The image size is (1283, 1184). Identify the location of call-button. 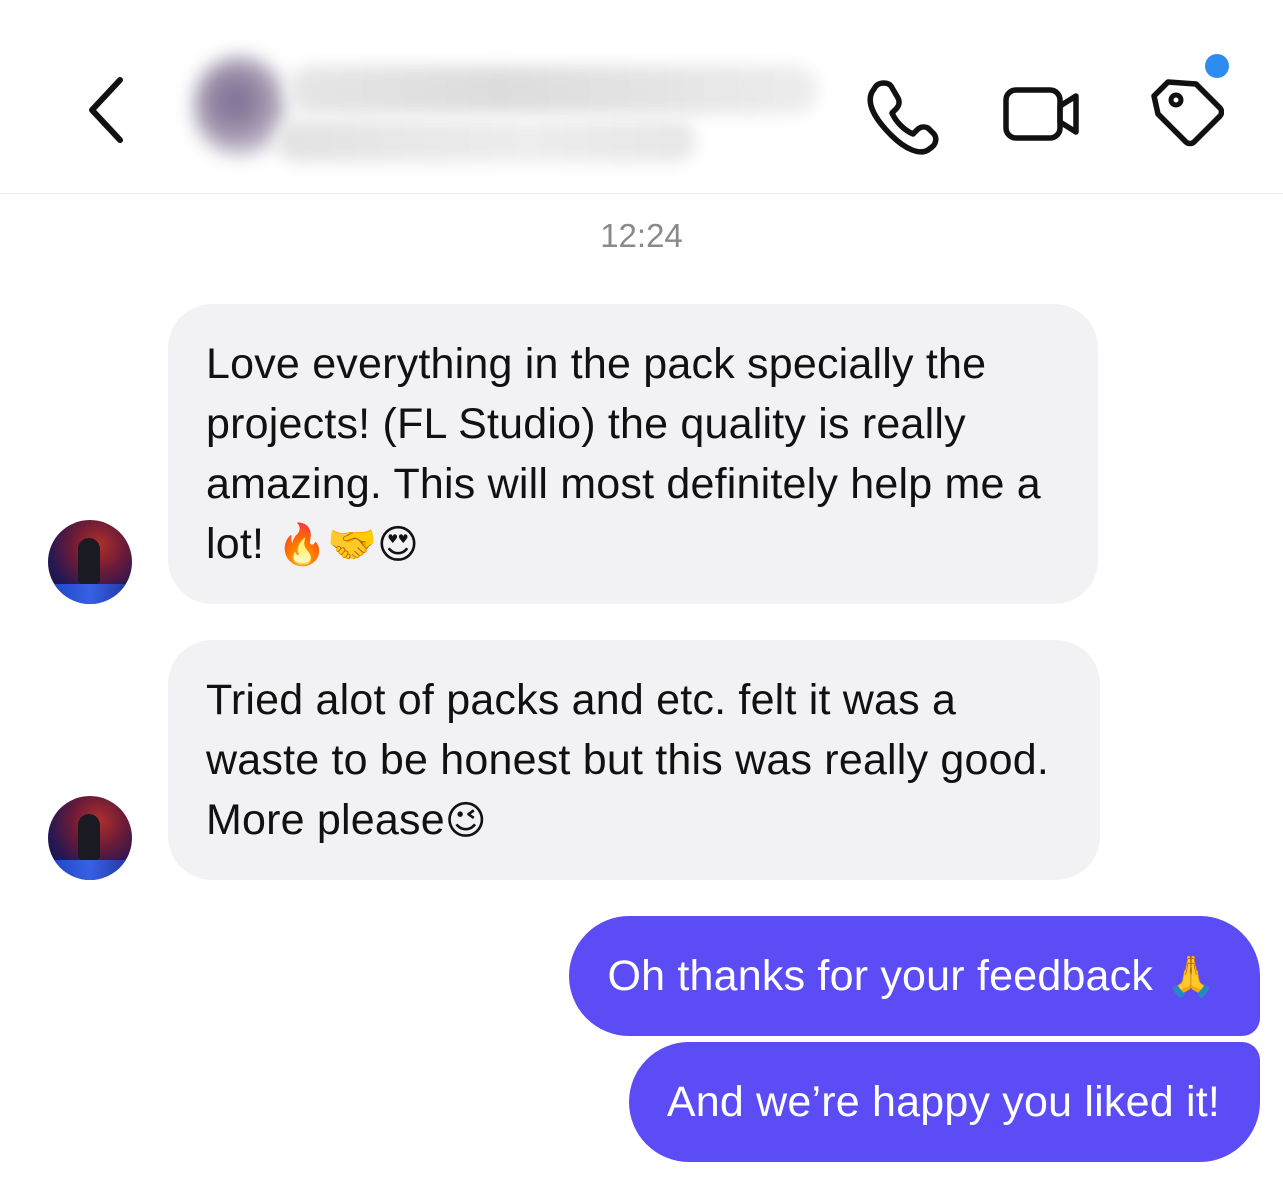
(900, 114).